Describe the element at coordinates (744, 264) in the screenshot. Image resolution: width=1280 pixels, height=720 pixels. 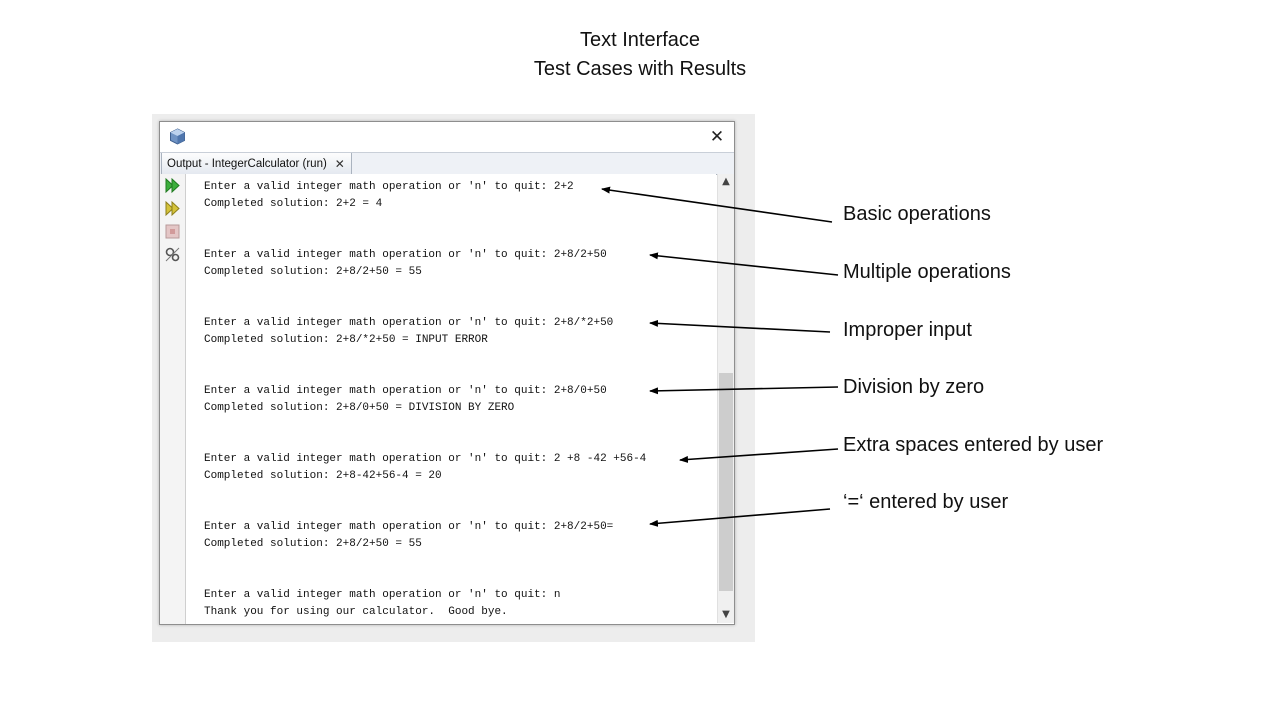
I see `arrow-multiple-operations` at that location.